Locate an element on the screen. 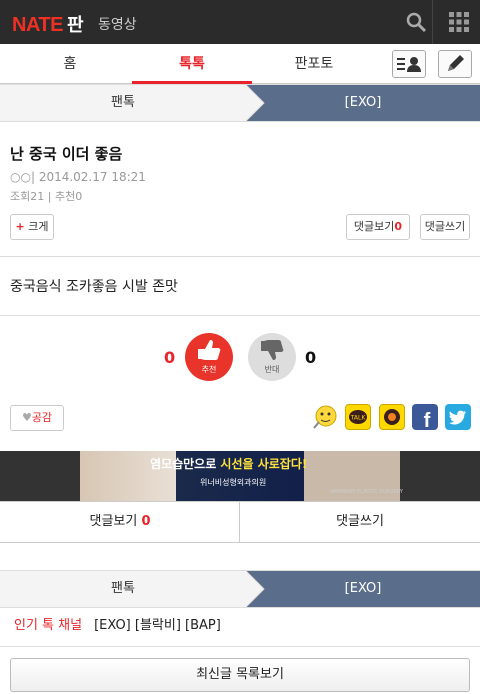 Image resolution: width=480 pixels, height=694 pixels. recommend-count: 0 is located at coordinates (170, 357).